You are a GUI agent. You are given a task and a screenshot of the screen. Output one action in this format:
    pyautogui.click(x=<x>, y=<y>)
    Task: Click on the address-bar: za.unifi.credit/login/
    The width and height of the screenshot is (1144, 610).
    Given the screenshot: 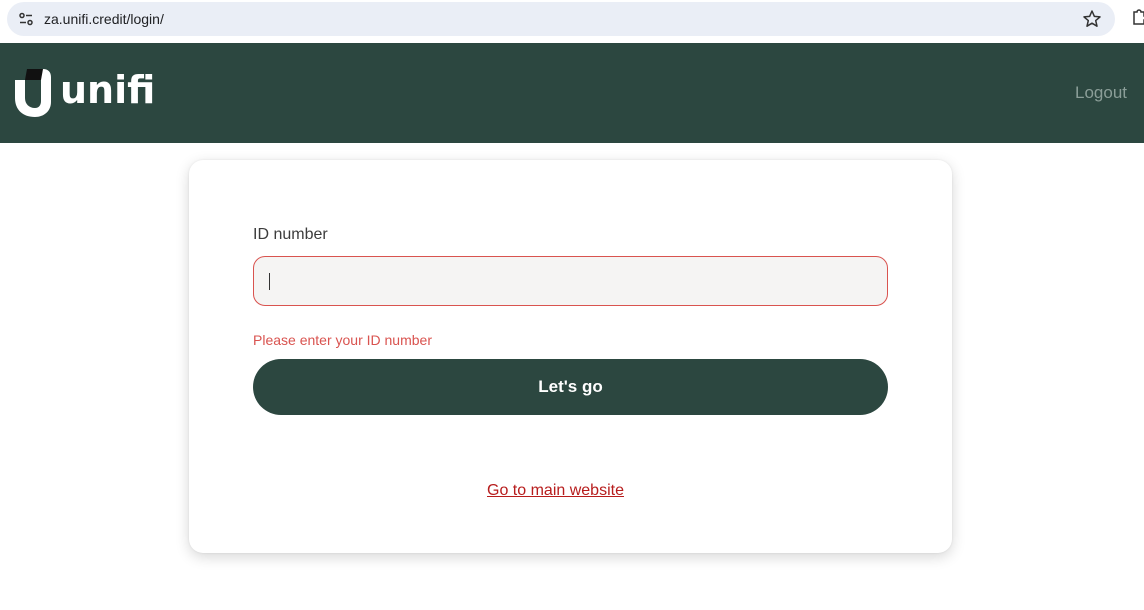 What is the action you would take?
    pyautogui.click(x=561, y=19)
    